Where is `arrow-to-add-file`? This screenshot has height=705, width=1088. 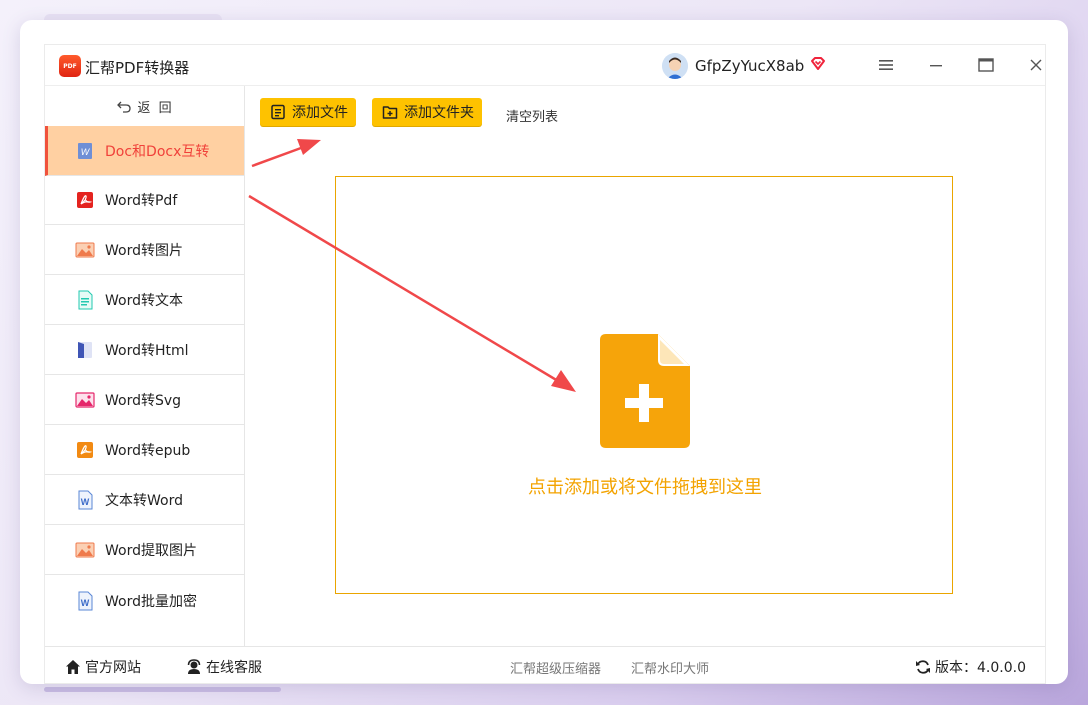 arrow-to-add-file is located at coordinates (286, 153).